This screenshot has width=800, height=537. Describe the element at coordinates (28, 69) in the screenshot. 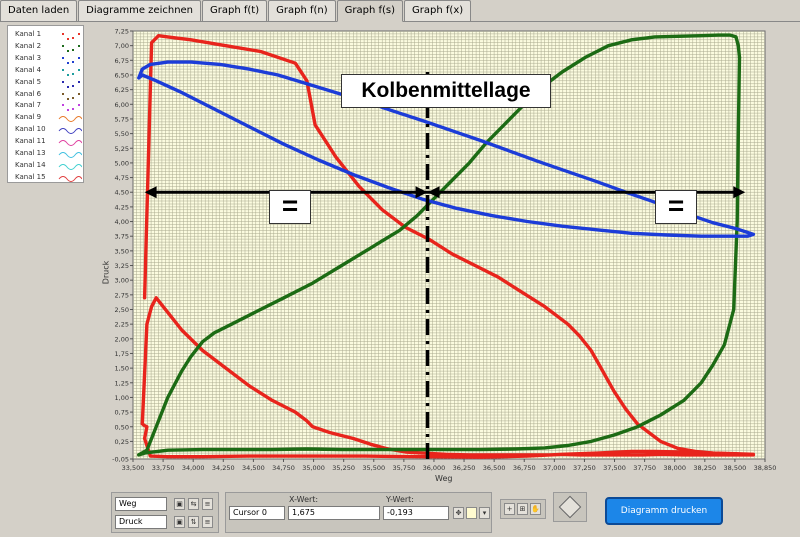

I see `legend-item-label: Kanal 4` at that location.